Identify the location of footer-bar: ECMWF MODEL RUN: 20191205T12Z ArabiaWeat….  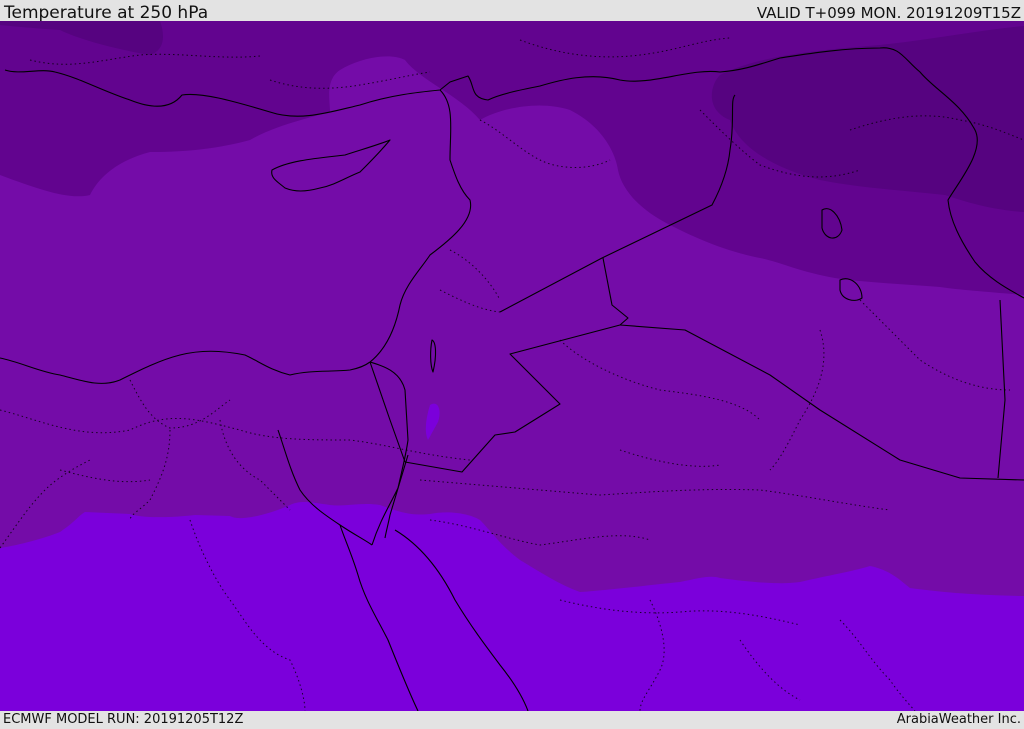
(512, 720).